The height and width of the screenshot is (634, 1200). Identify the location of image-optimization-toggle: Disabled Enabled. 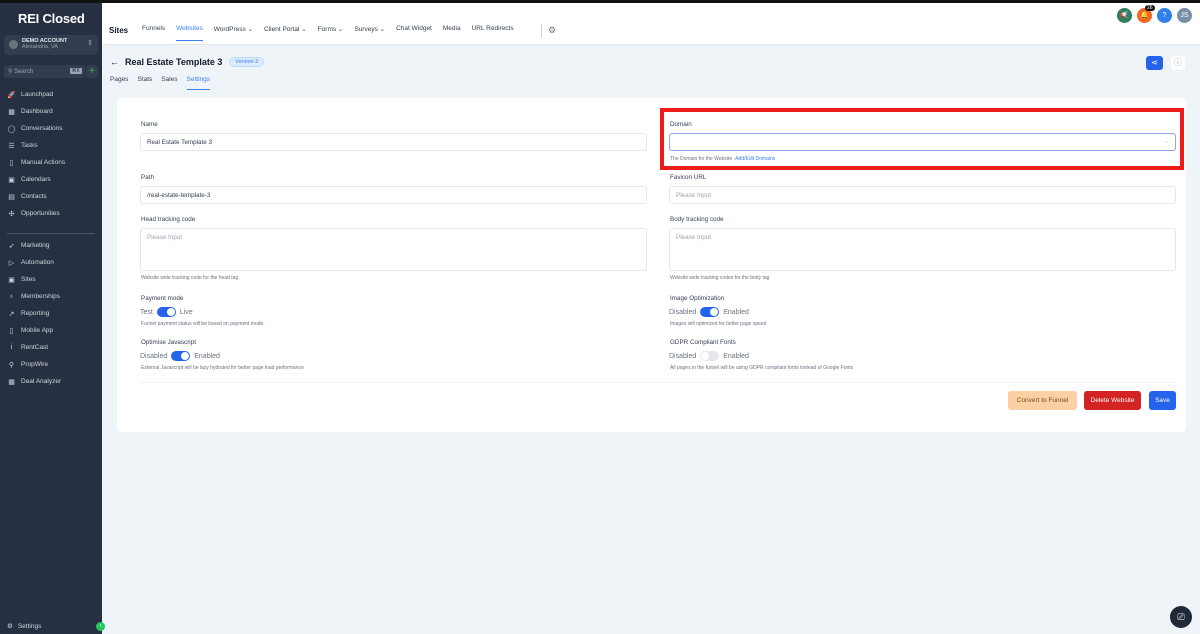
(709, 312).